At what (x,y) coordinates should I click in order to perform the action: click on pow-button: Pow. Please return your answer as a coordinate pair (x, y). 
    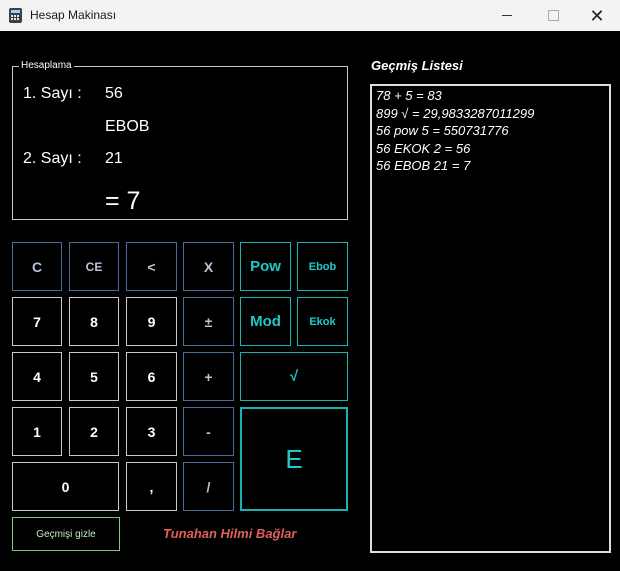
    Looking at the image, I should click on (265, 266).